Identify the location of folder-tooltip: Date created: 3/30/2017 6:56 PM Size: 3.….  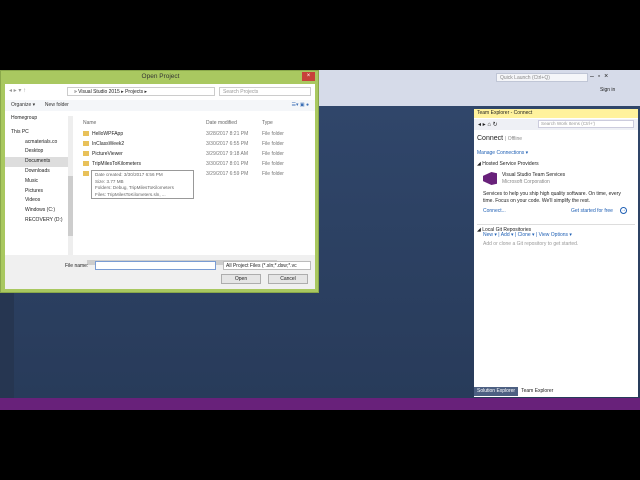
(142, 184).